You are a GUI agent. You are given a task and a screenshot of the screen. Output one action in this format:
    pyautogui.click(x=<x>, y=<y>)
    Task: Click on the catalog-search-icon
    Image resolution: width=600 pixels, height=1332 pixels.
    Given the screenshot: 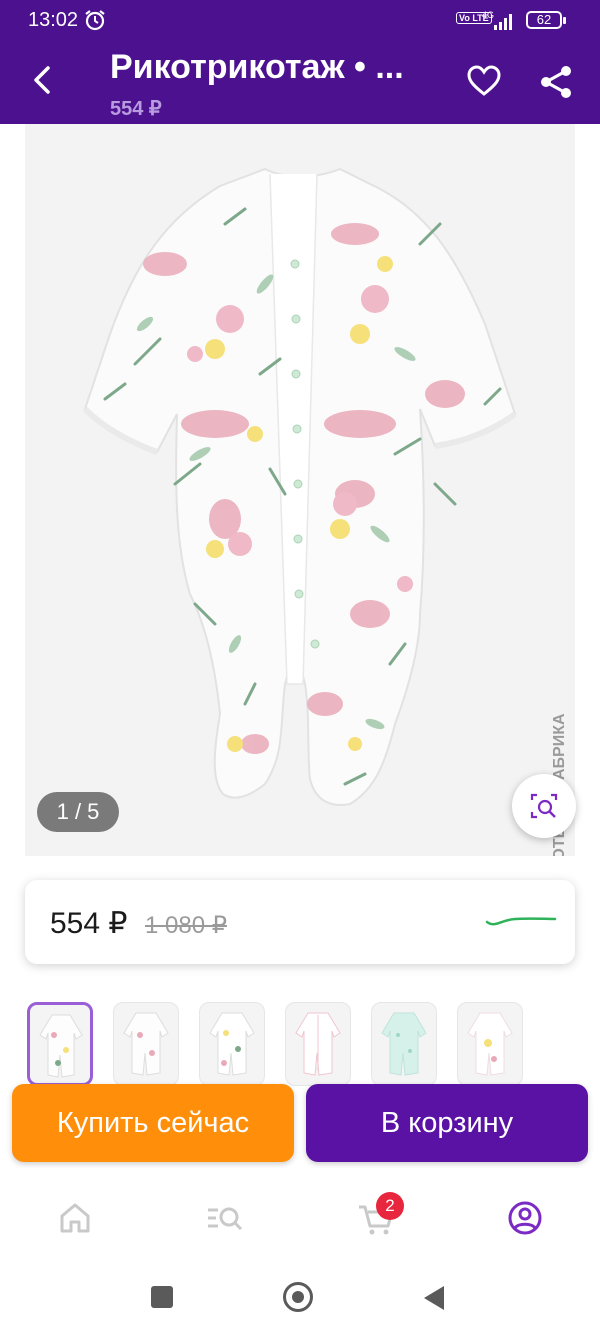 What is the action you would take?
    pyautogui.click(x=225, y=1218)
    